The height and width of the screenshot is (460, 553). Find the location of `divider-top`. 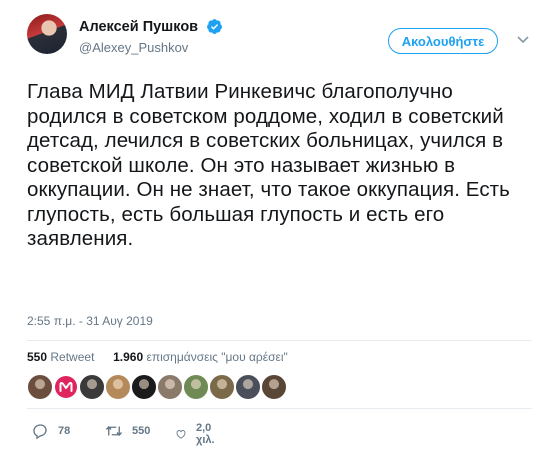

divider-top is located at coordinates (279, 340).